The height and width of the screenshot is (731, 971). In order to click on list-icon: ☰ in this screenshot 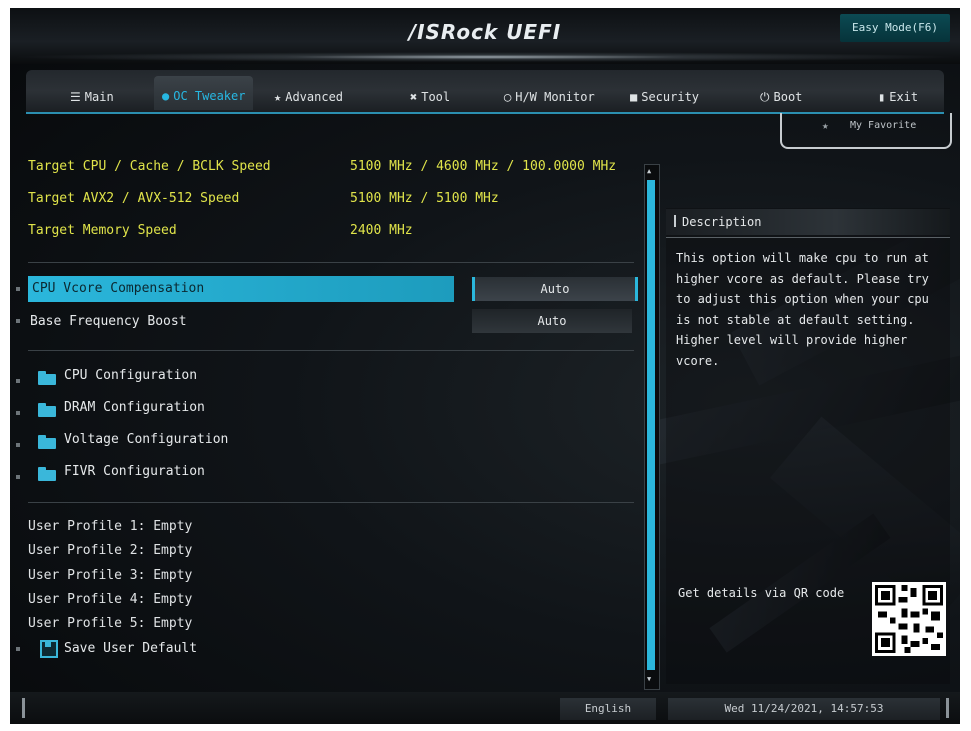, I will do `click(75, 97)`.